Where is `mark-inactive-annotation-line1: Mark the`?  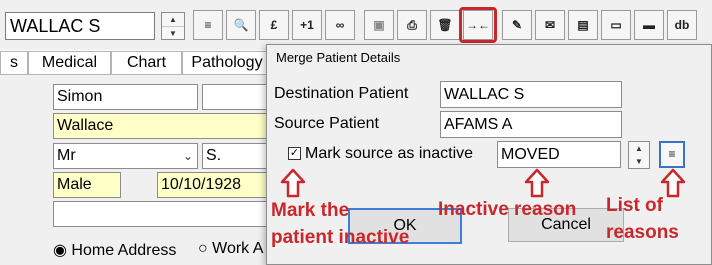
mark-inactive-annotation-line1: Mark the is located at coordinates (310, 210).